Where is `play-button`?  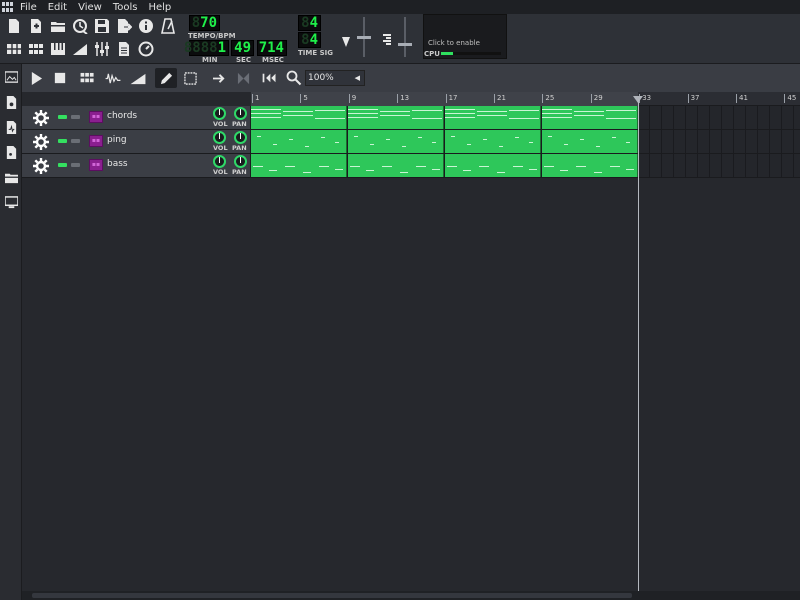 play-button is located at coordinates (36, 78).